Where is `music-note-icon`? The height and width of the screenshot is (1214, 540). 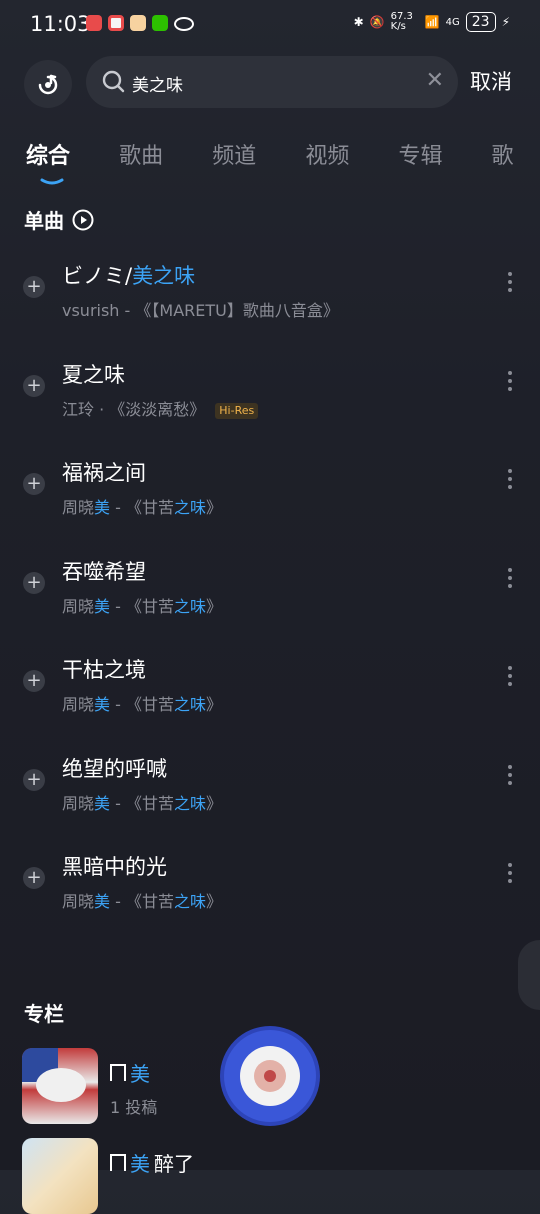 music-note-icon is located at coordinates (48, 84).